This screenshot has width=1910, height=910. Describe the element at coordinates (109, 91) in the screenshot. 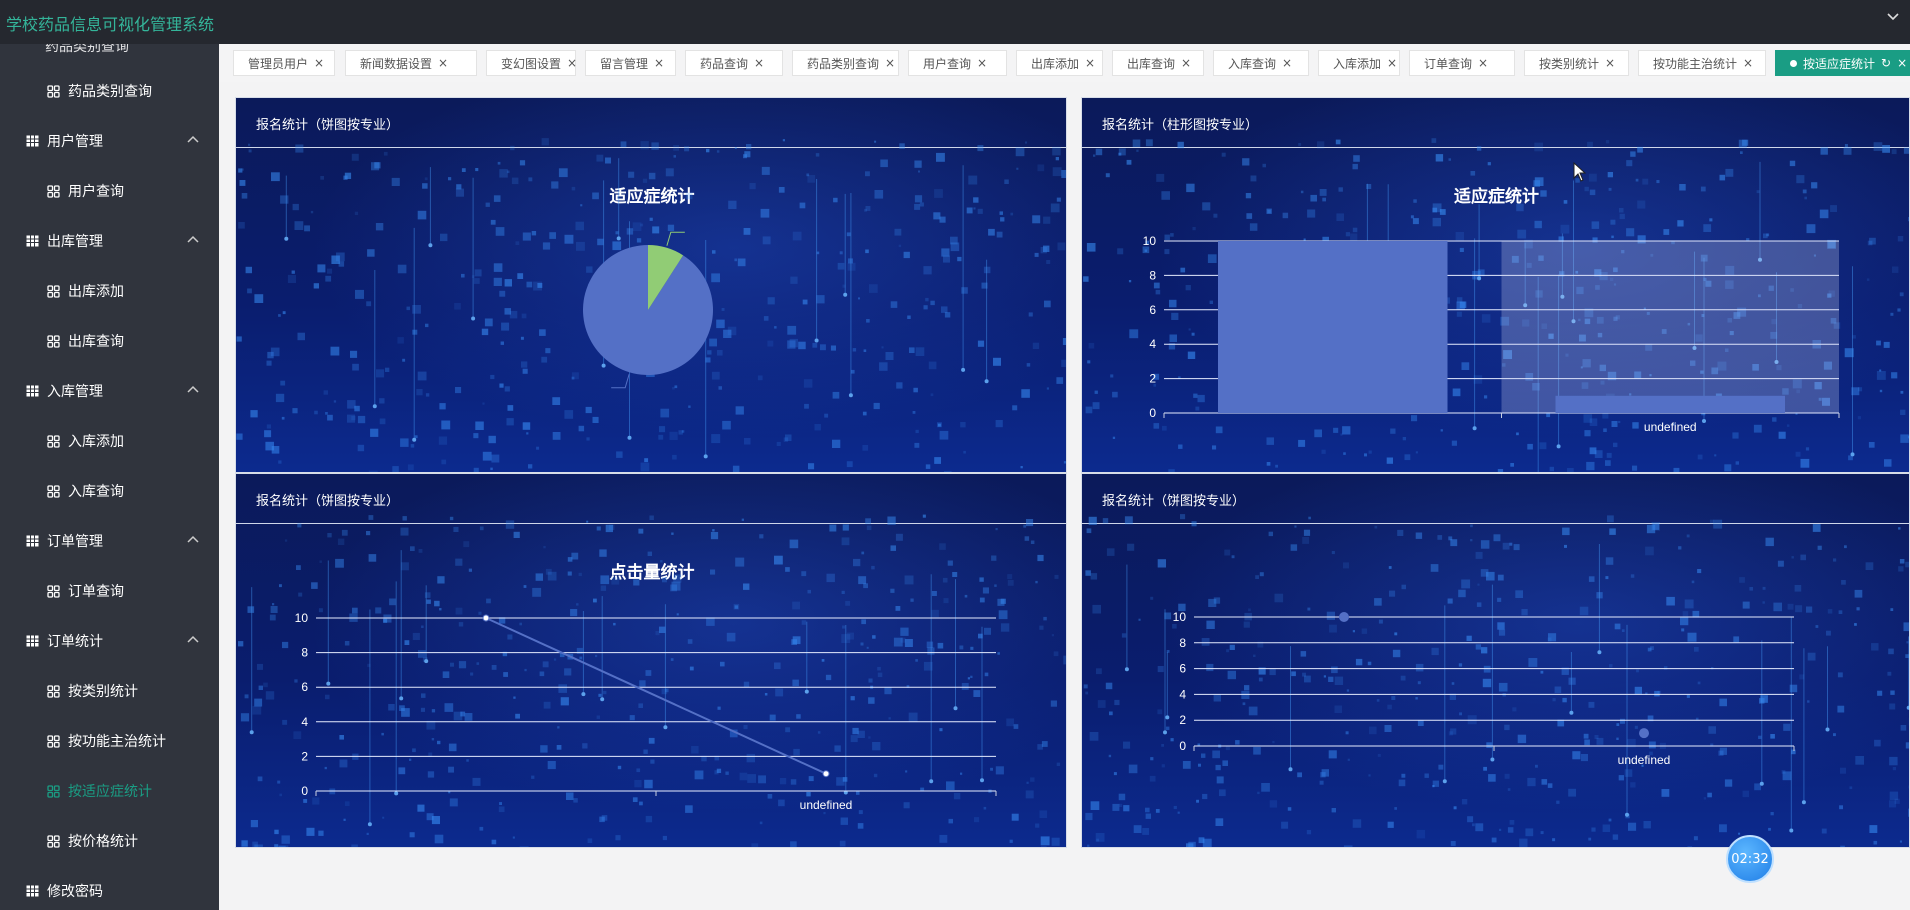

I see `sidebar-item: 药品类别查询` at that location.